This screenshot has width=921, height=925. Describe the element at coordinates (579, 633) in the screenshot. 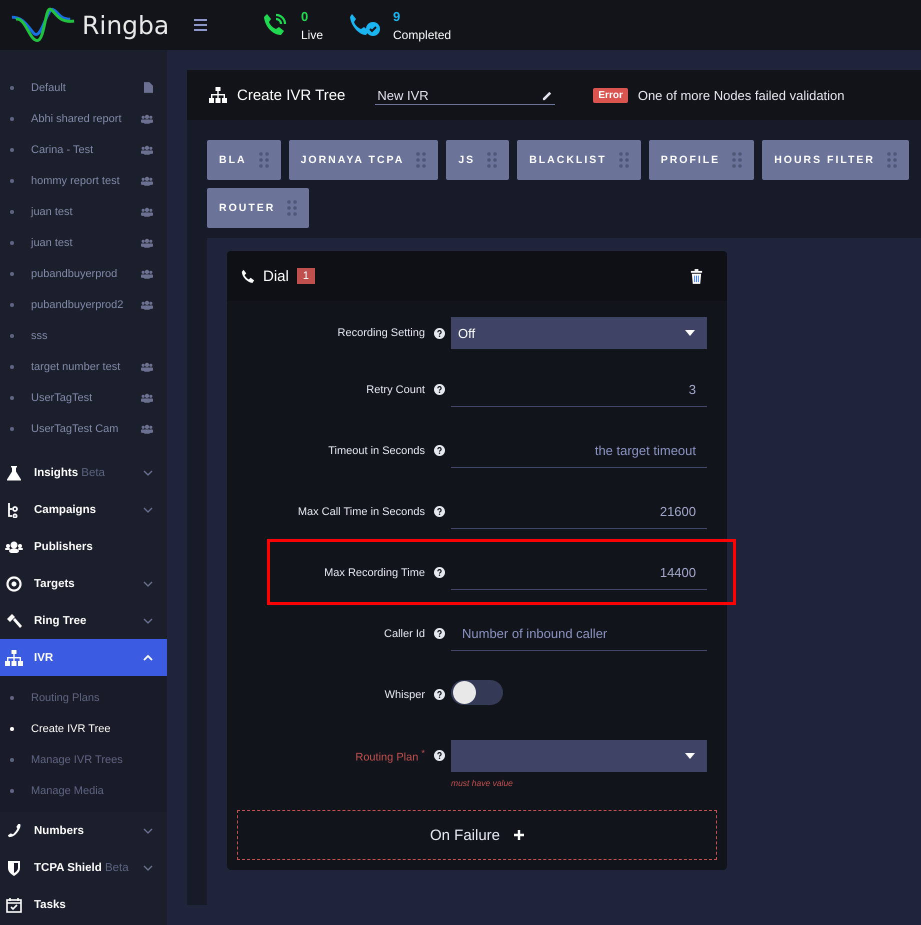

I see `input-field: Number of inbound caller` at that location.